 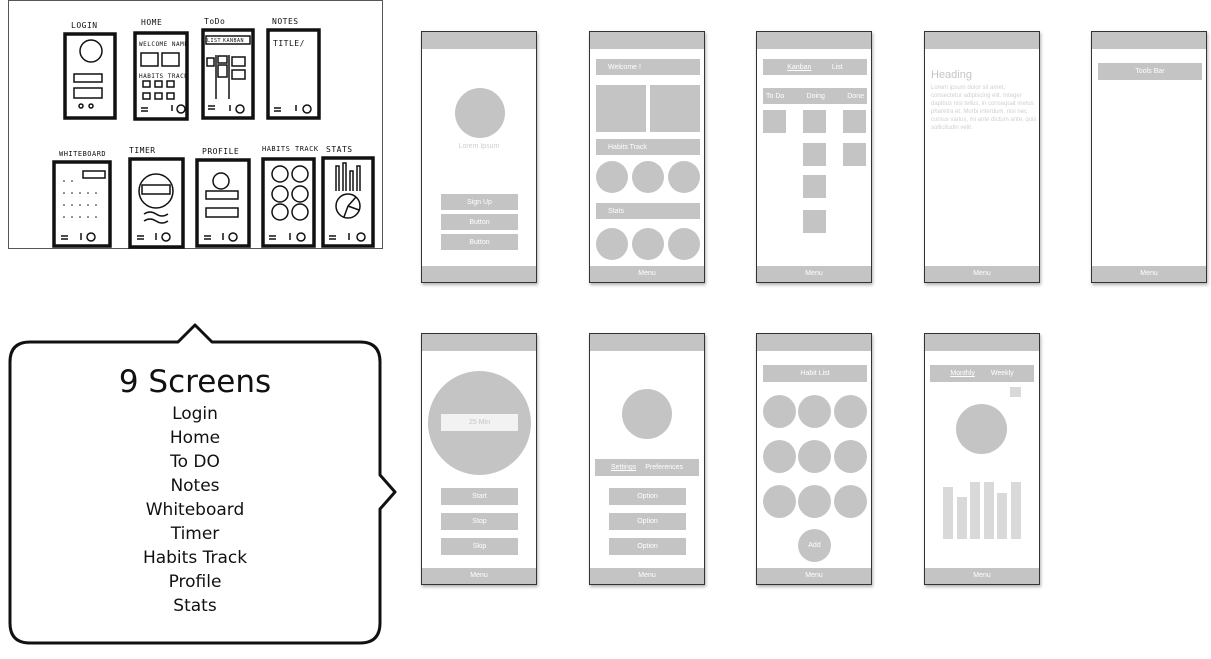 What do you see at coordinates (195, 438) in the screenshot?
I see `summary-item: Home` at bounding box center [195, 438].